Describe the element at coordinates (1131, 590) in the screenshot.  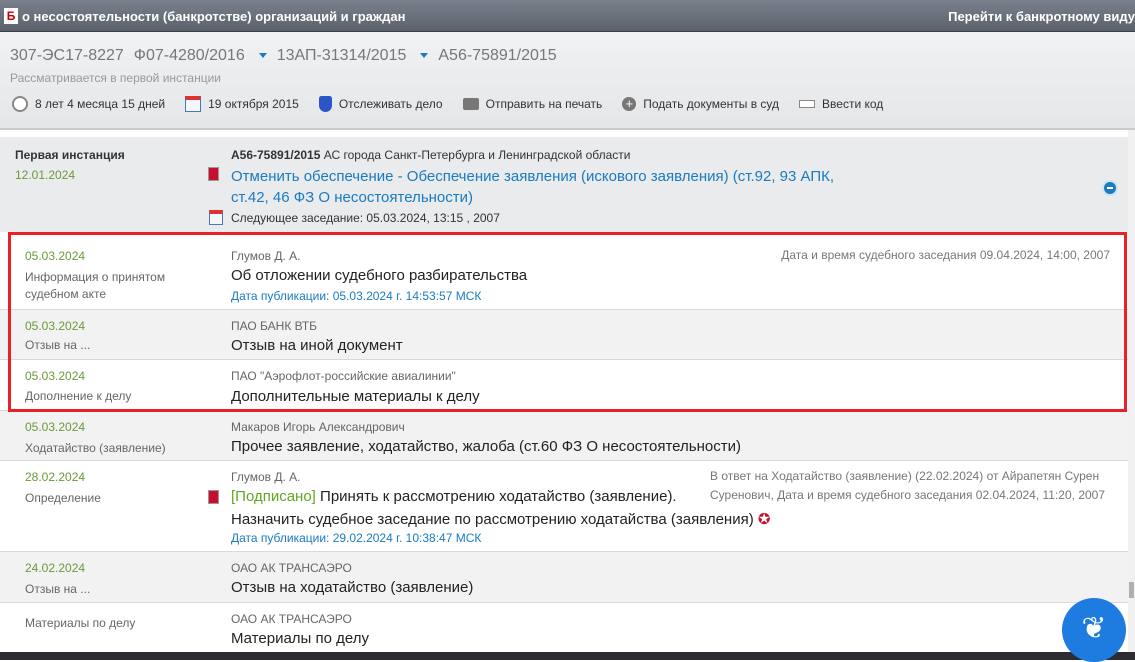
I see `scrollbar-thumb` at that location.